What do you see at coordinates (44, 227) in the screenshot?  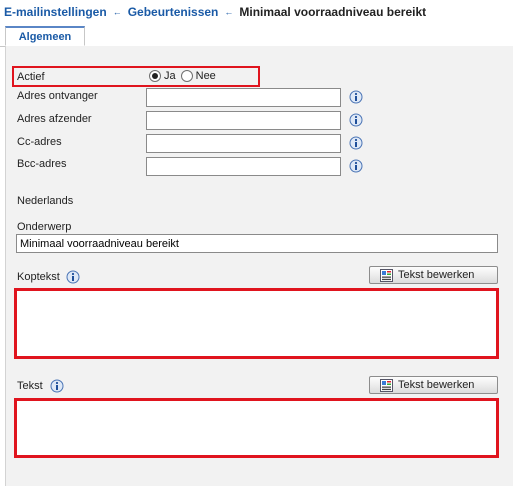 I see `subject-label: Onderwerp` at bounding box center [44, 227].